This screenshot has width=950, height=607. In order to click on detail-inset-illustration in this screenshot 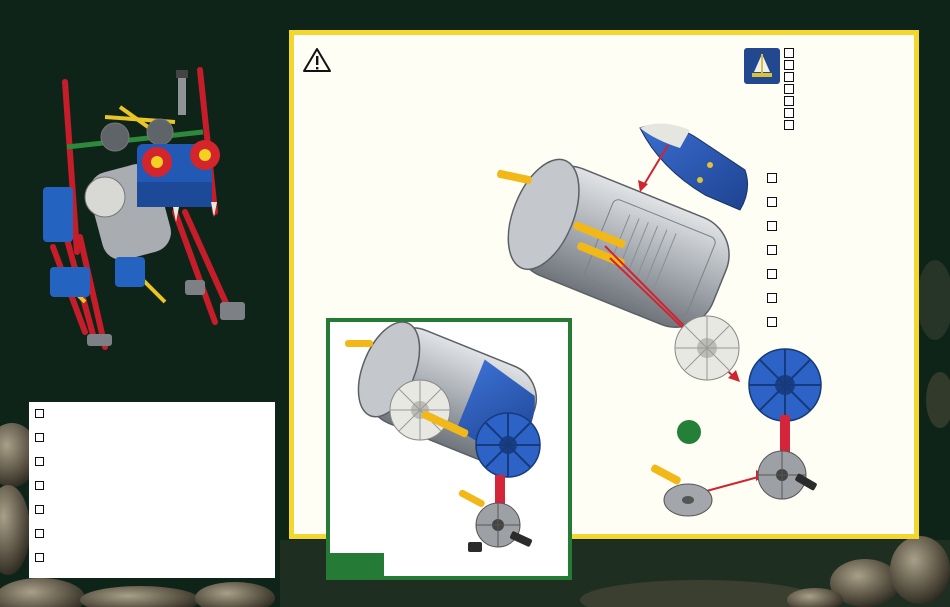, I will do `click(443, 436)`.